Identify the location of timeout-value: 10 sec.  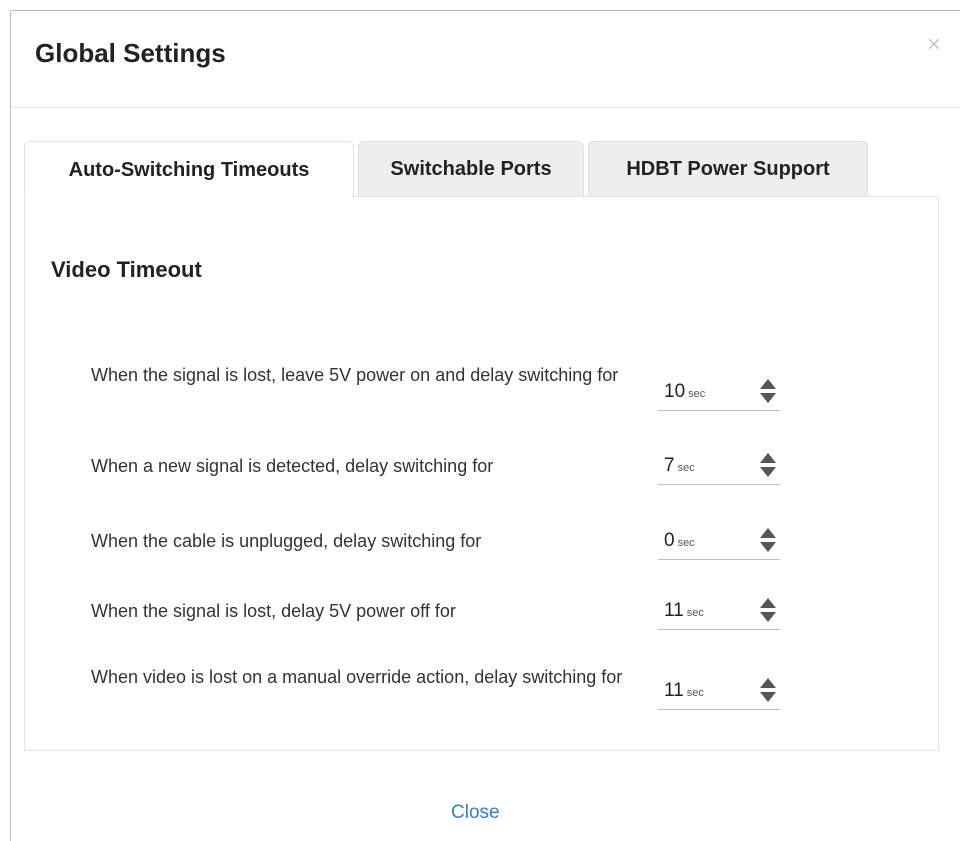
(685, 391).